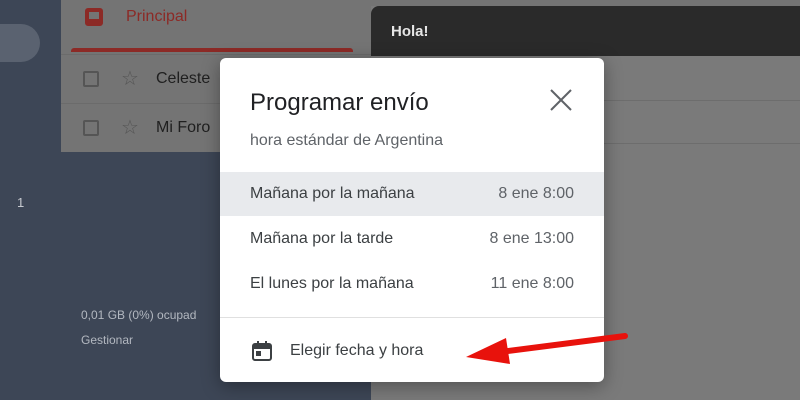 Image resolution: width=800 pixels, height=400 pixels. I want to click on tab-principal: Principal, so click(216, 26).